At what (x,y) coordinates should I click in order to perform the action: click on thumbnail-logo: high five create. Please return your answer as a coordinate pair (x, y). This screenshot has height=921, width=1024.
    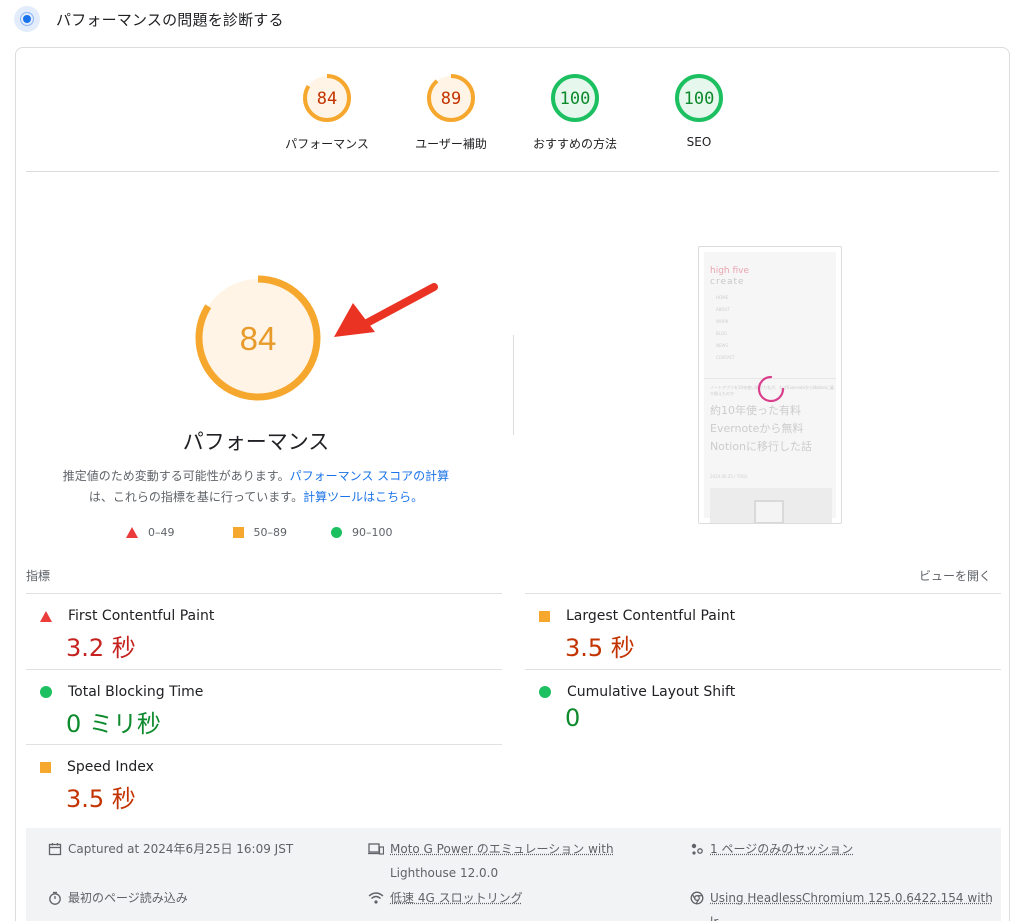
    Looking at the image, I should click on (730, 276).